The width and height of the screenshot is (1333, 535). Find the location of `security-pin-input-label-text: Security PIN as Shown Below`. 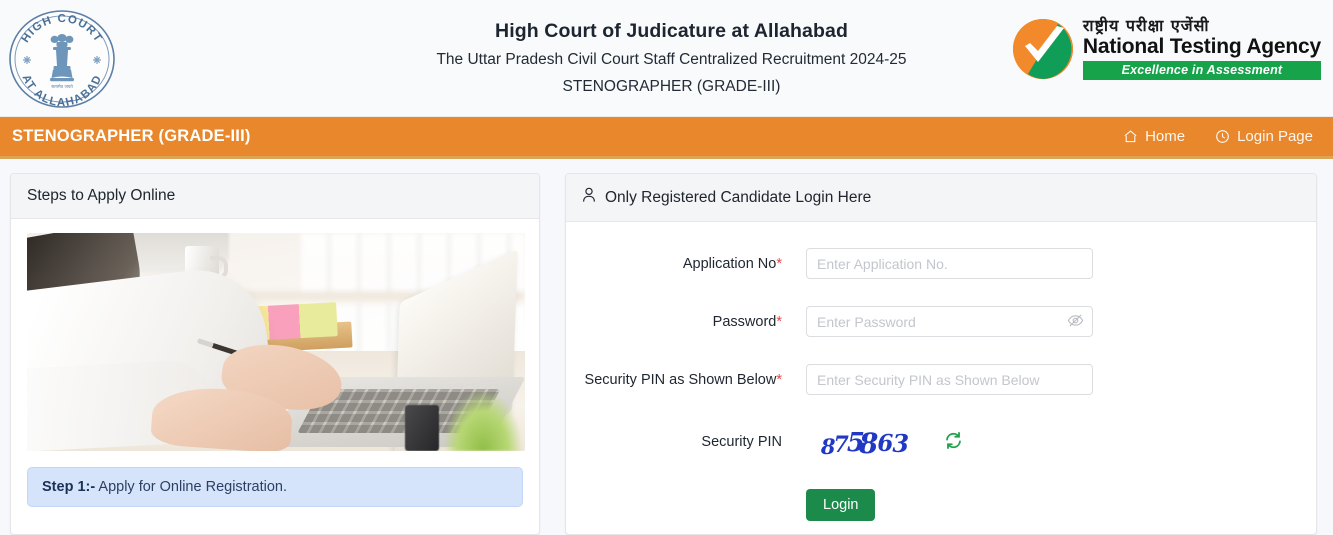

security-pin-input-label-text: Security PIN as Shown Below is located at coordinates (680, 379).